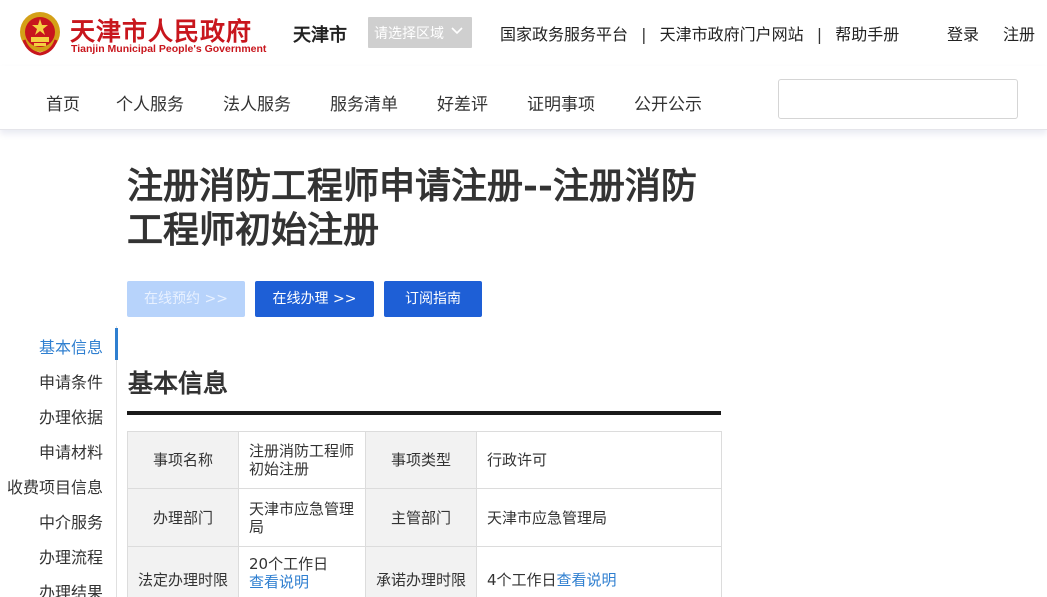 The height and width of the screenshot is (597, 1047). I want to click on table-value: 4个工作日查看说明, so click(599, 571).